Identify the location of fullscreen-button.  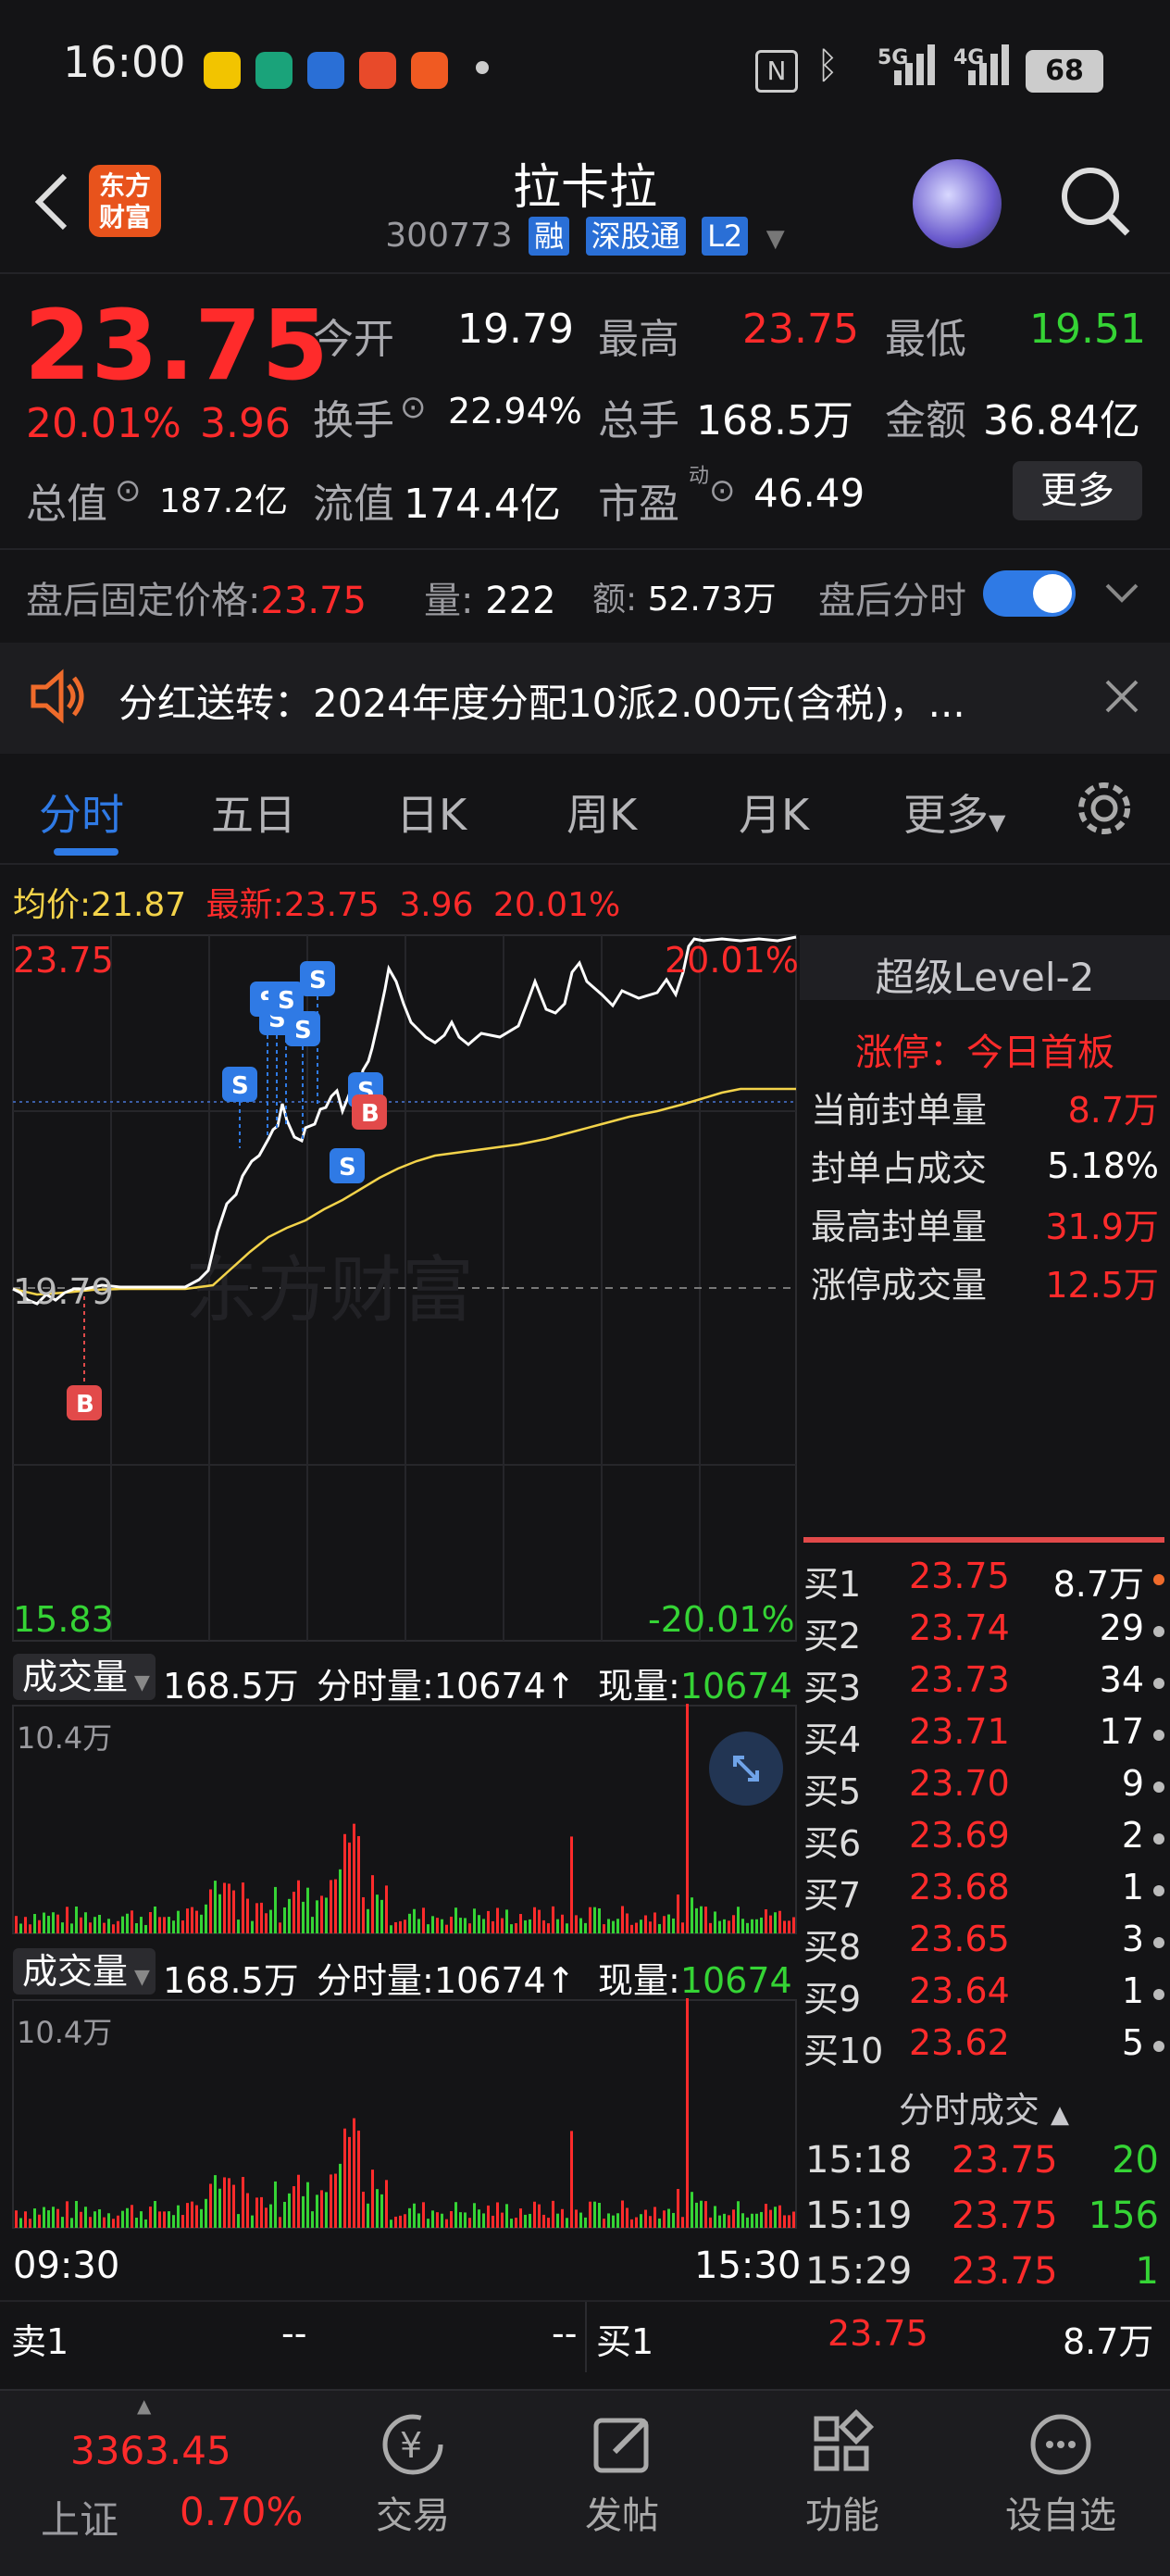
(746, 1769).